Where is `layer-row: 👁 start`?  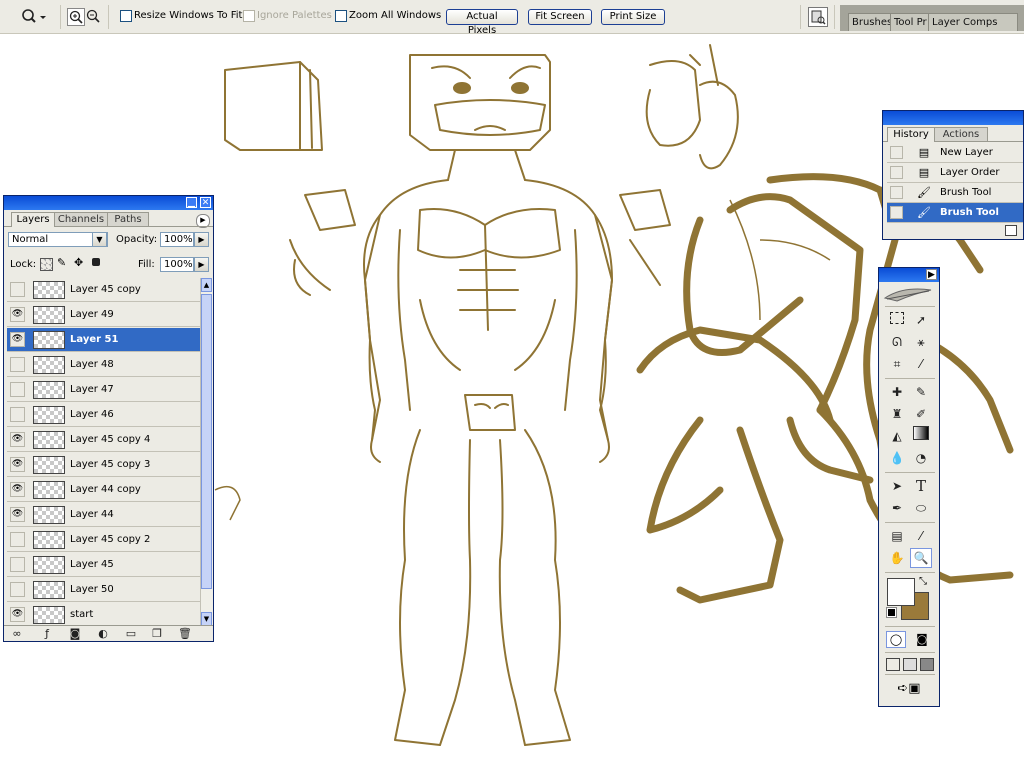
layer-row: 👁 start is located at coordinates (103, 614).